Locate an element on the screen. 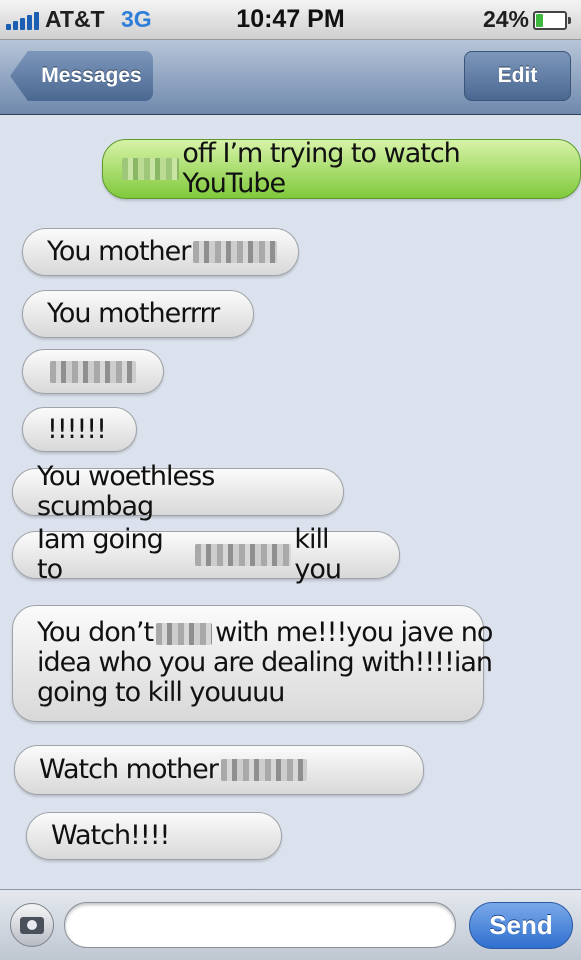 Image resolution: width=581 pixels, height=960 pixels. message-text: with me!!!you jave no is located at coordinates (354, 632).